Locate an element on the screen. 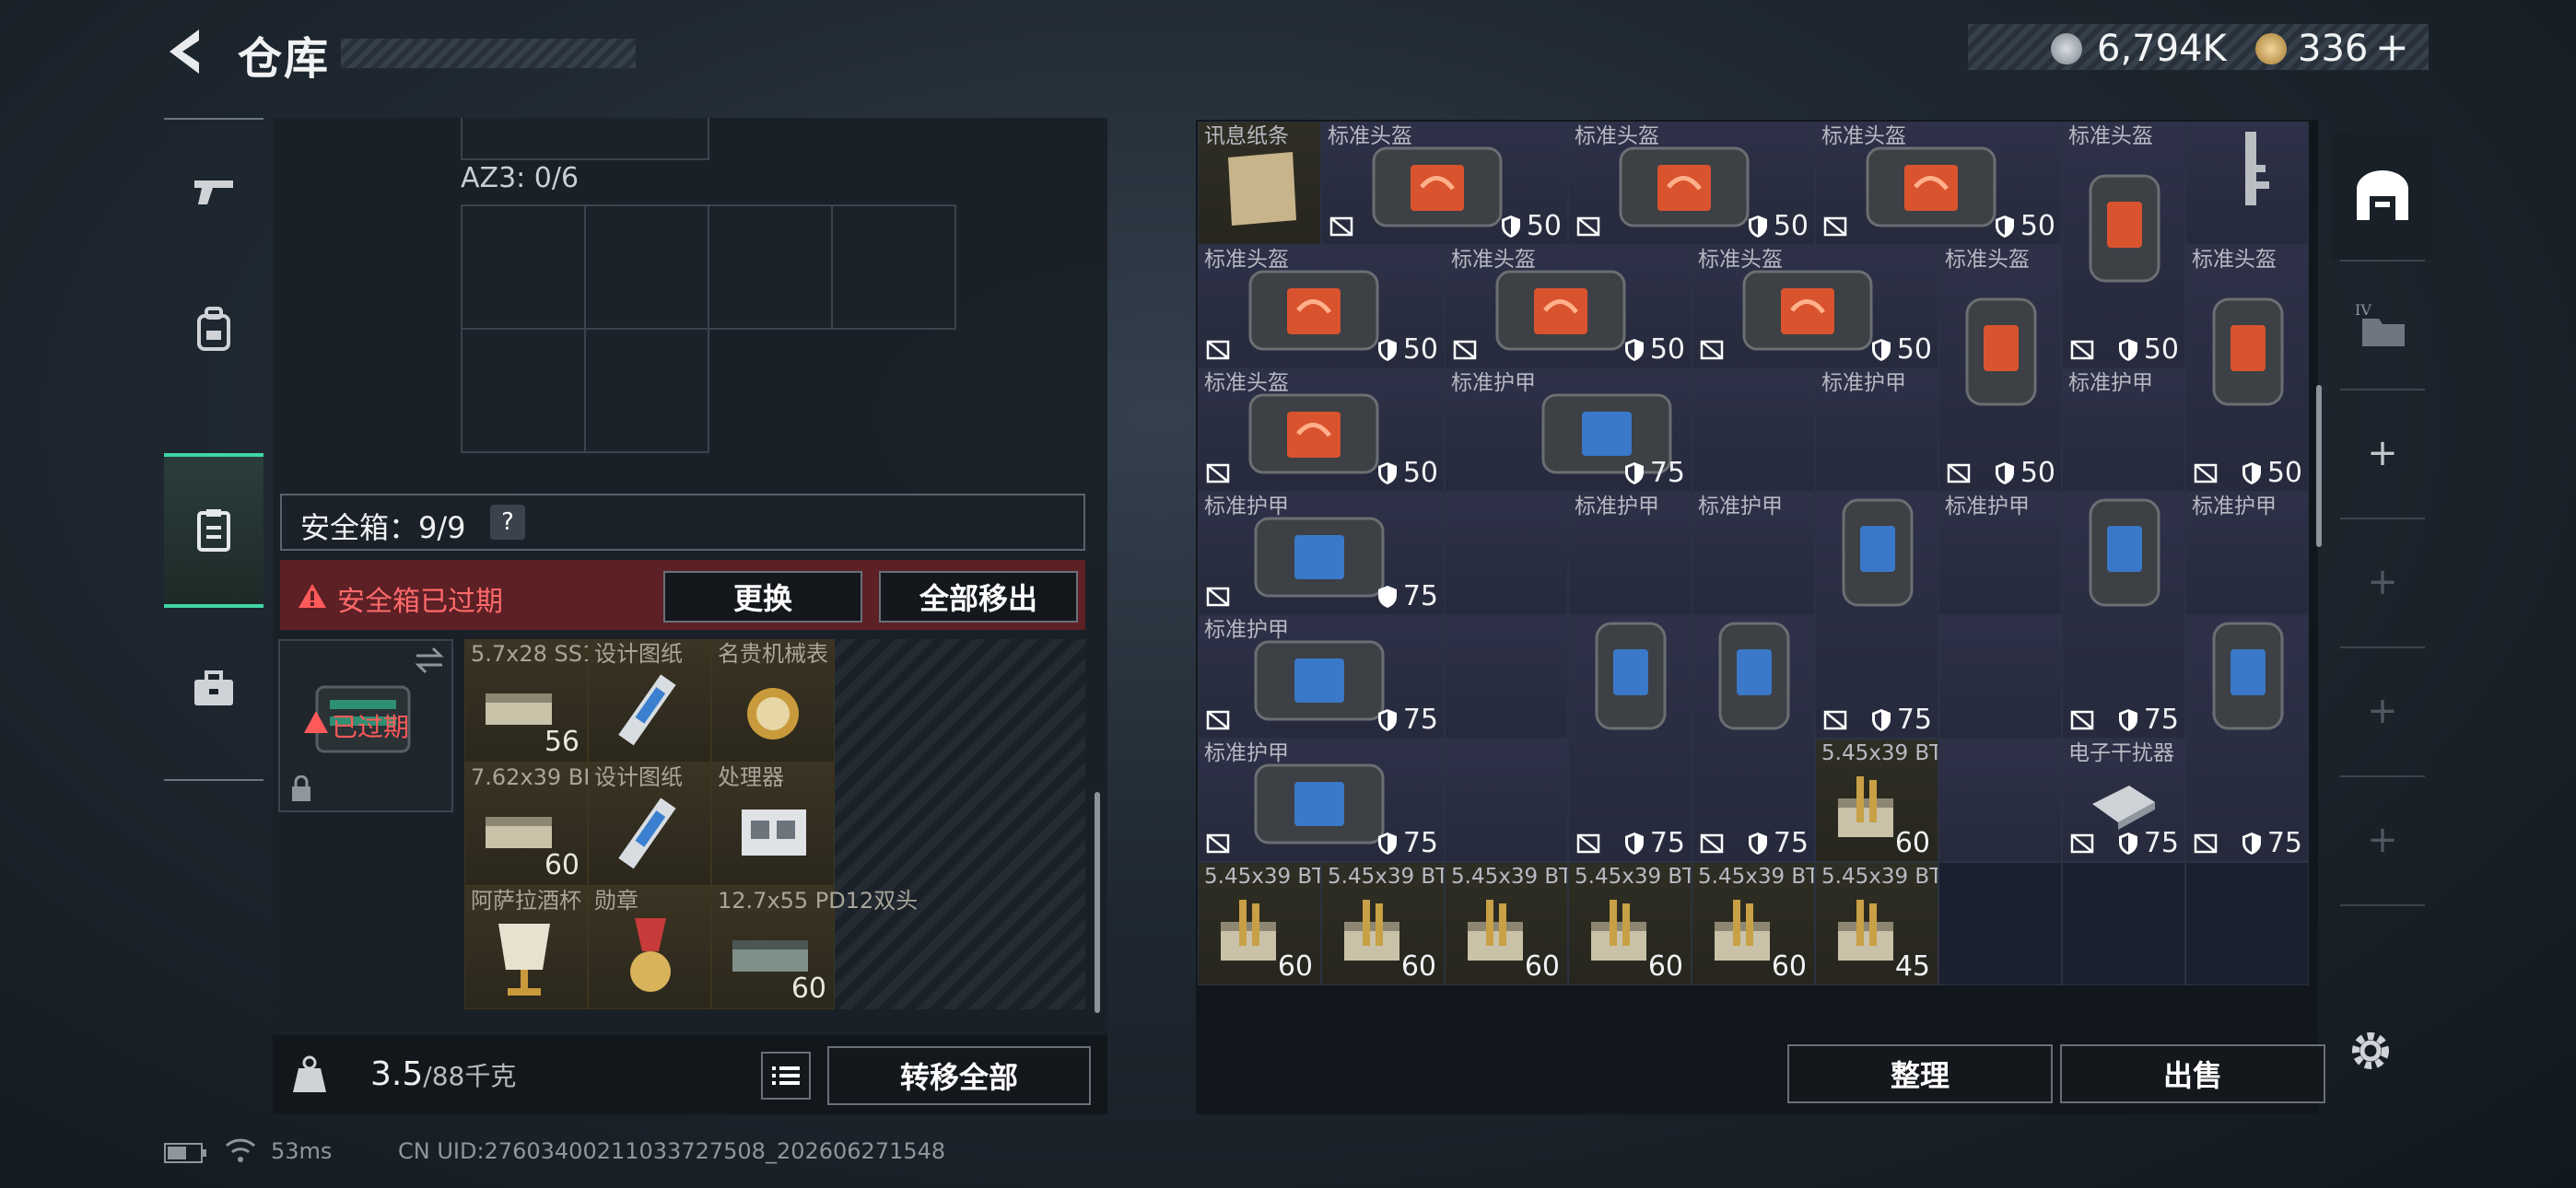 The image size is (2576, 1188). left-scrollbar is located at coordinates (1097, 903).